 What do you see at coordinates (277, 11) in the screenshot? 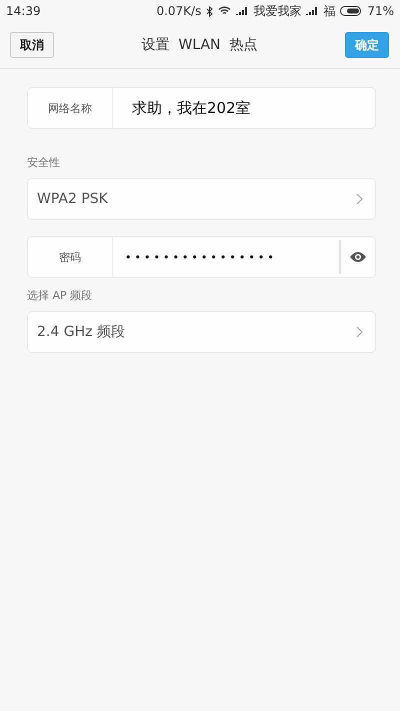
I see `carrier-name: 我爱我家` at bounding box center [277, 11].